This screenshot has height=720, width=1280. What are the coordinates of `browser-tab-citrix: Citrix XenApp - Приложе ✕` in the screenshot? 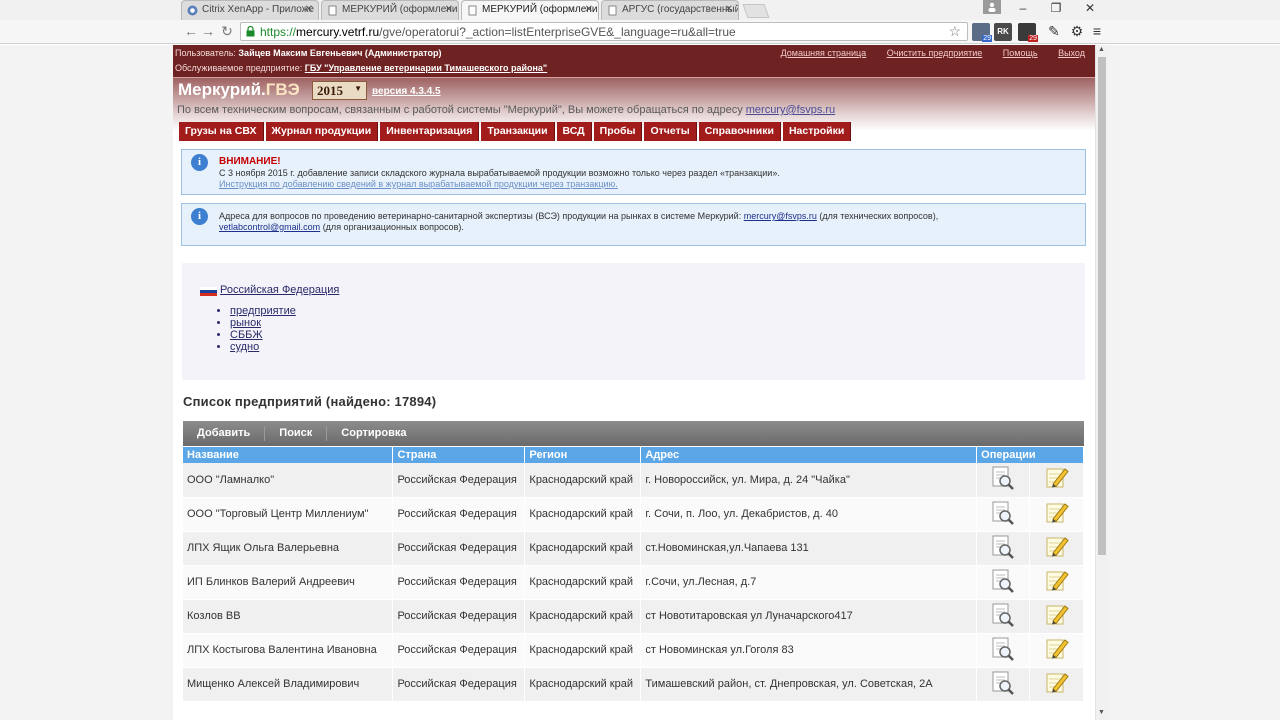 It's located at (250, 10).